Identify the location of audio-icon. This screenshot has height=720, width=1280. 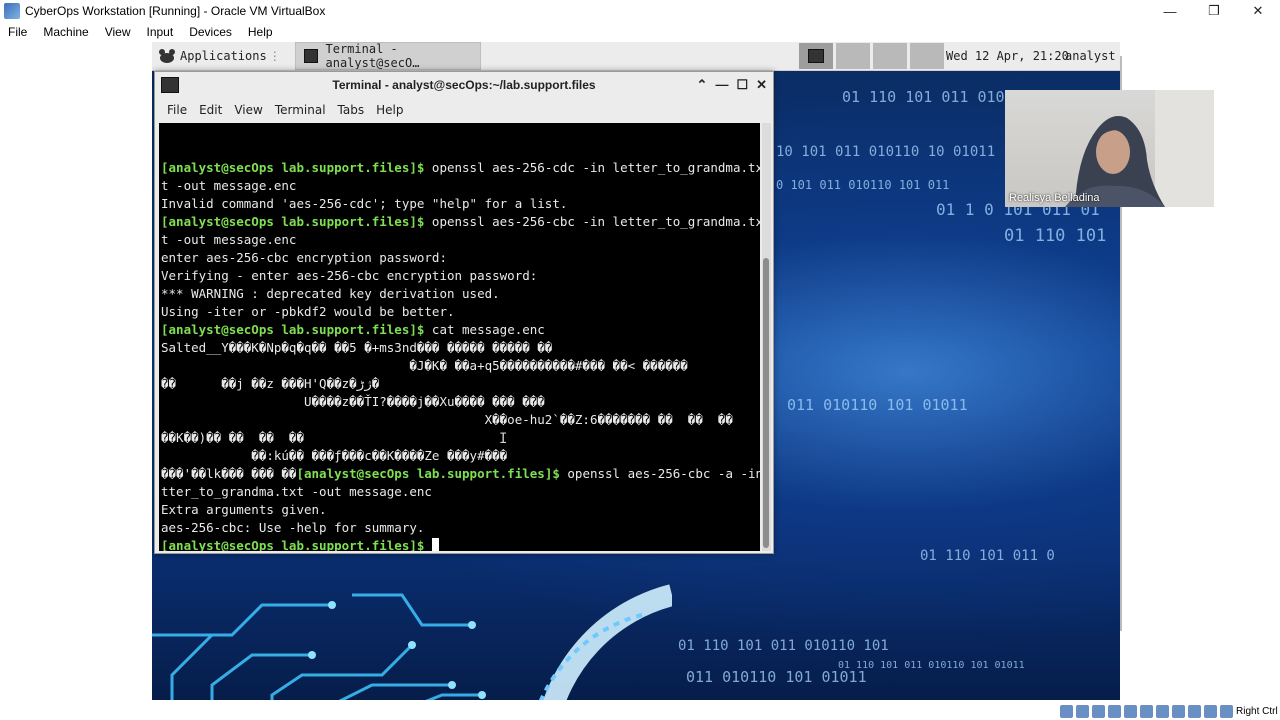
(1098, 711).